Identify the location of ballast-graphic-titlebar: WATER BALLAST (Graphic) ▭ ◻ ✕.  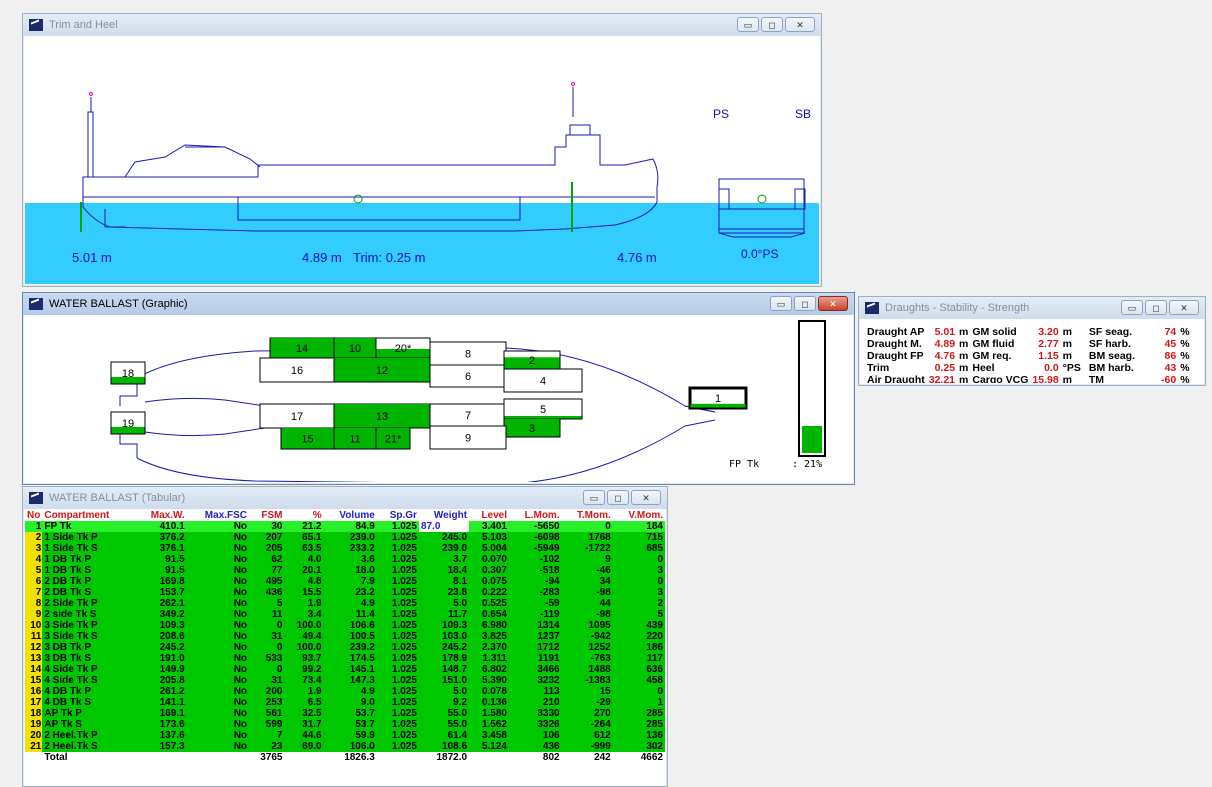
(438, 304).